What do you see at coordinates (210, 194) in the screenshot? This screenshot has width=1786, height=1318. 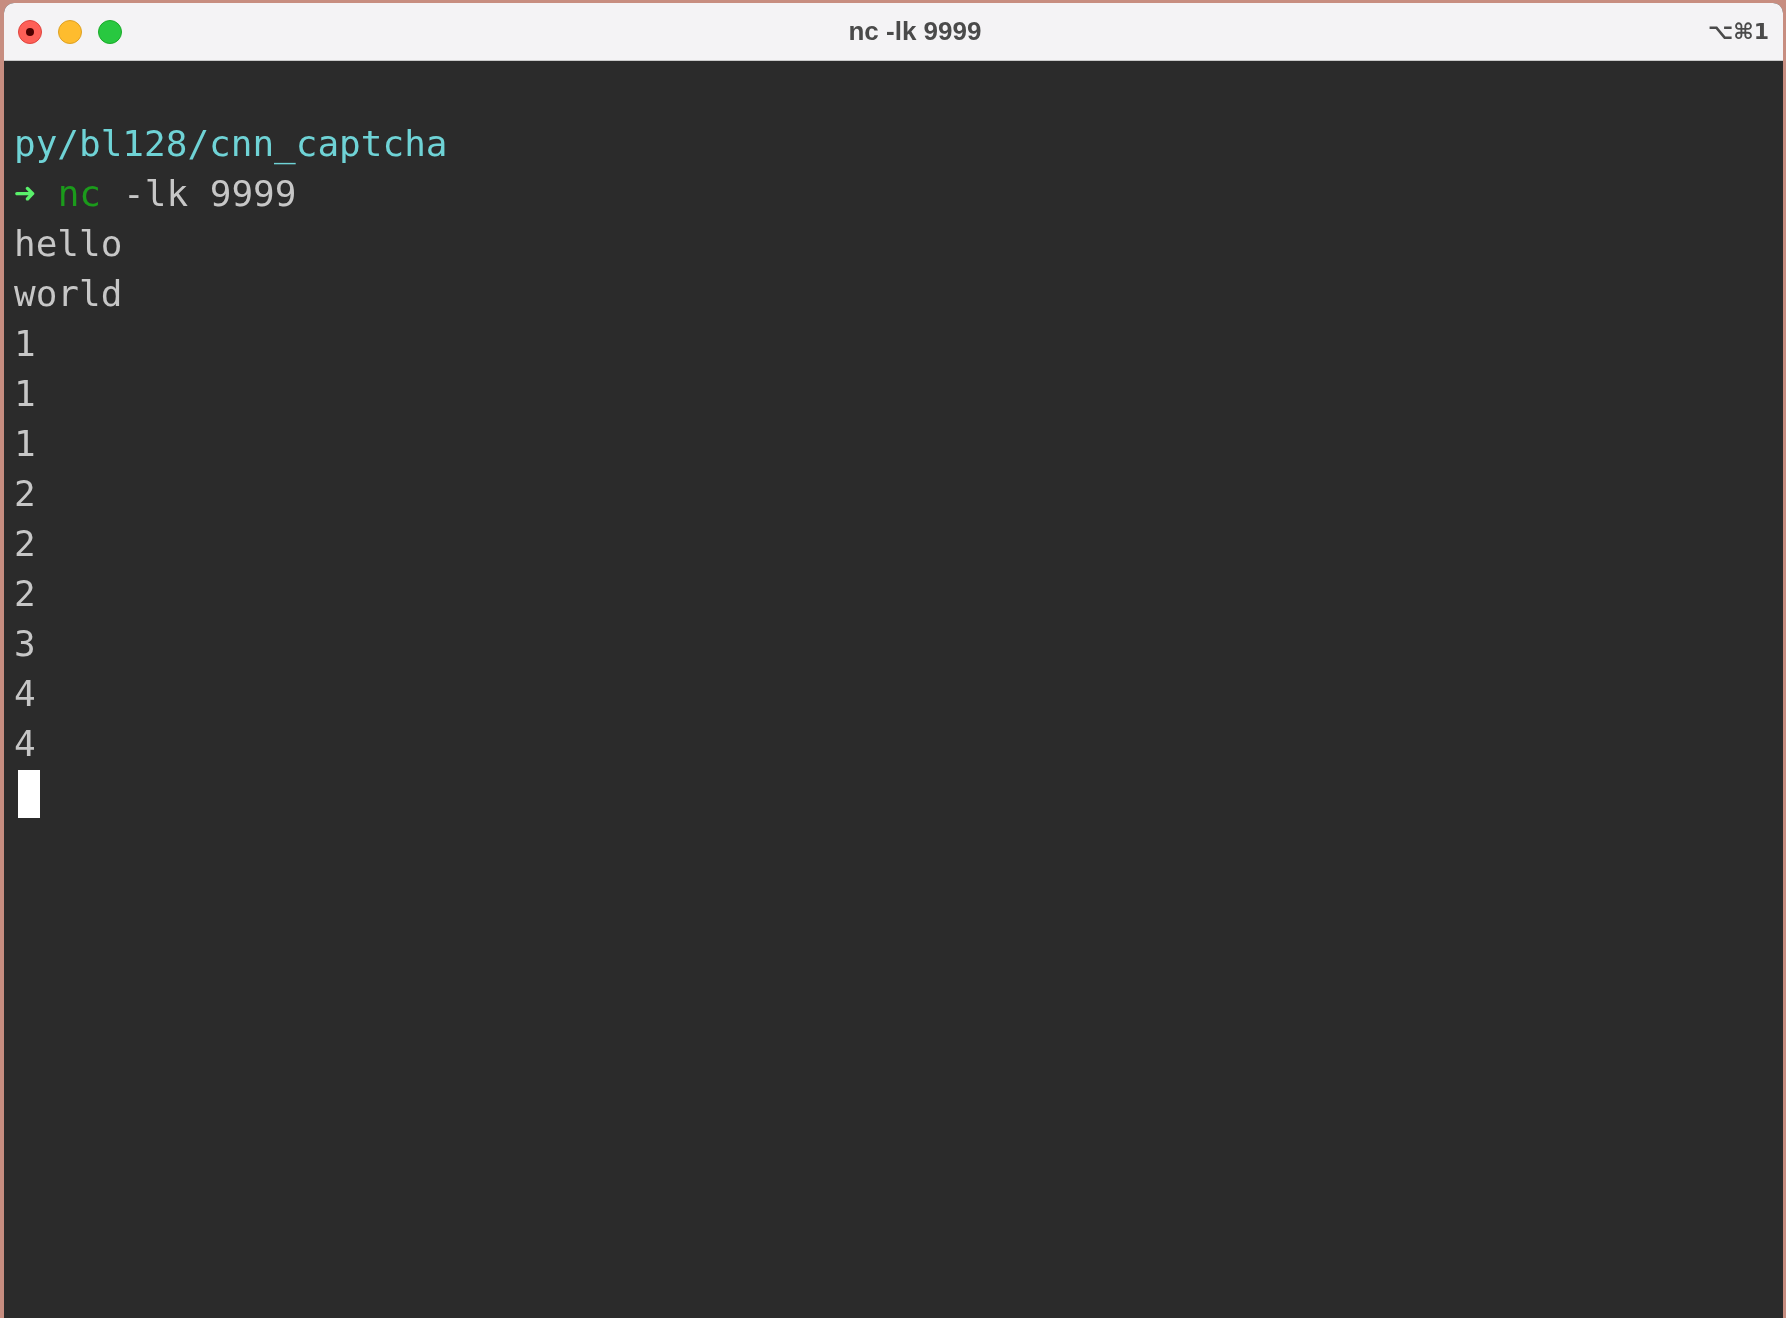 I see `command-arguments: -lk 9999` at bounding box center [210, 194].